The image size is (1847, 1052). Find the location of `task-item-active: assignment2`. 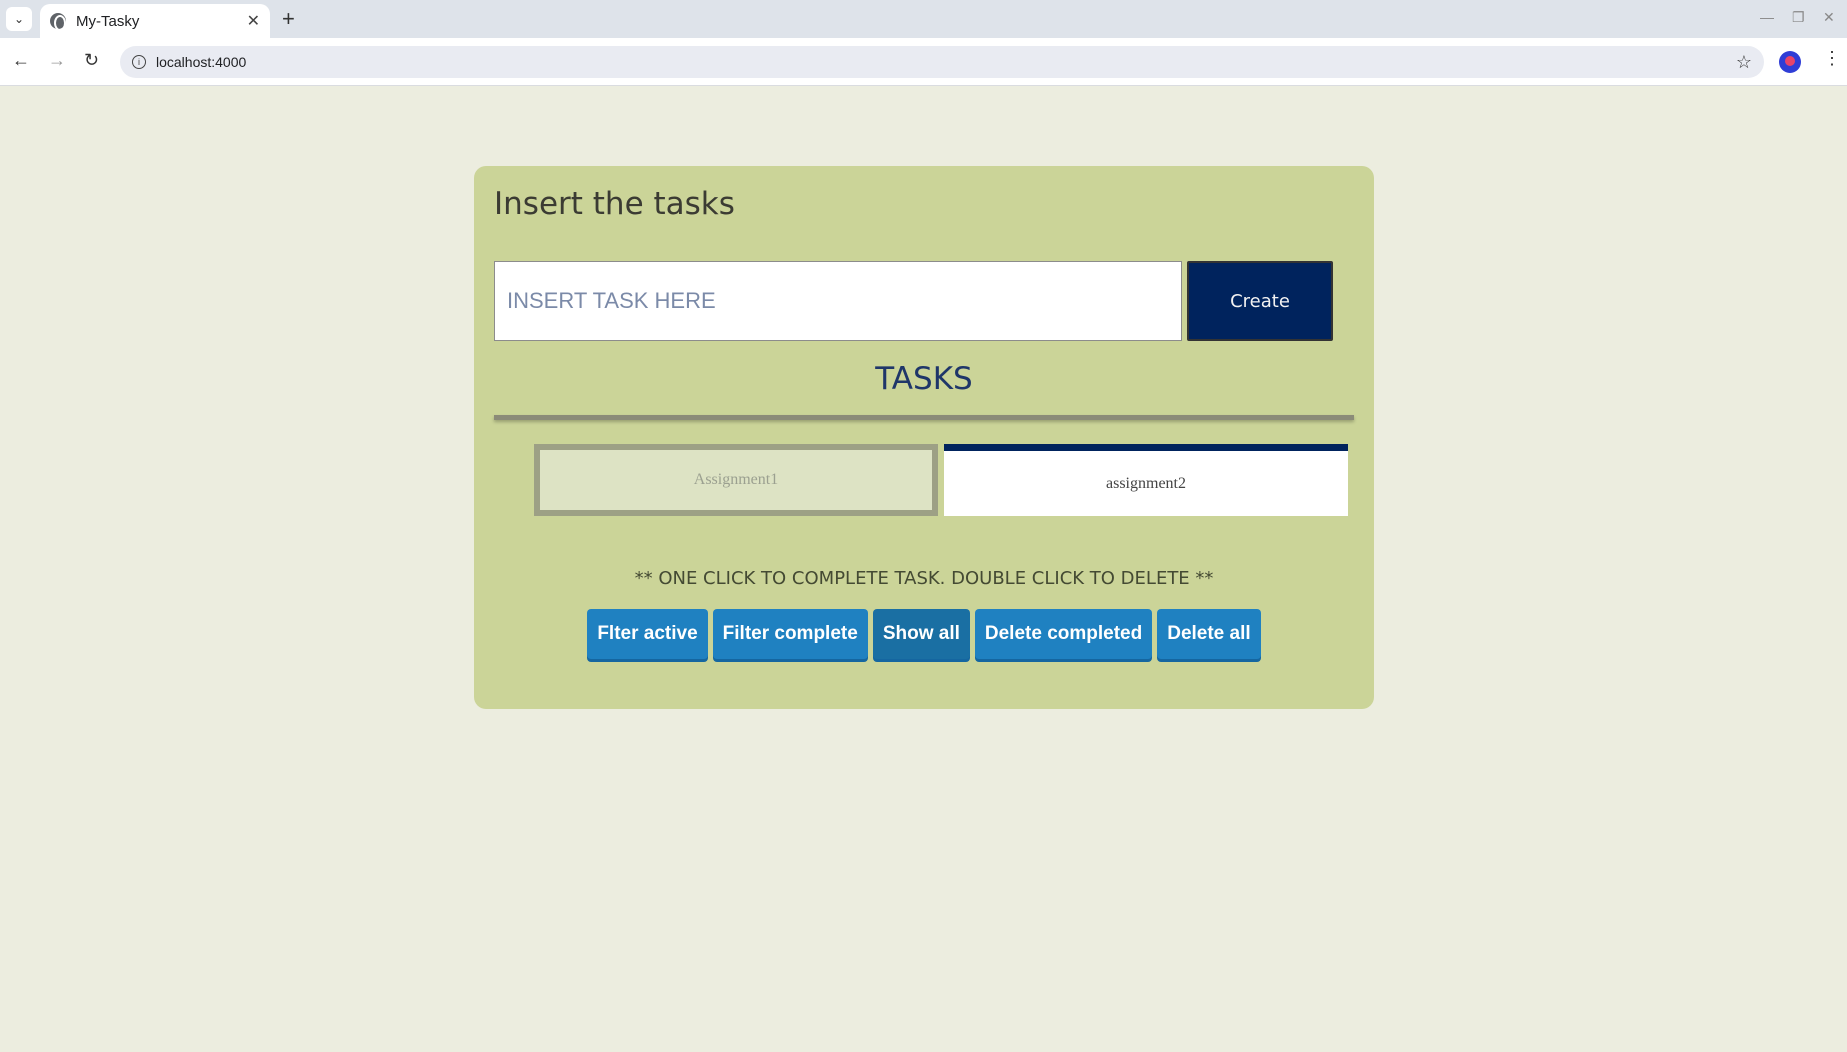

task-item-active: assignment2 is located at coordinates (1146, 480).